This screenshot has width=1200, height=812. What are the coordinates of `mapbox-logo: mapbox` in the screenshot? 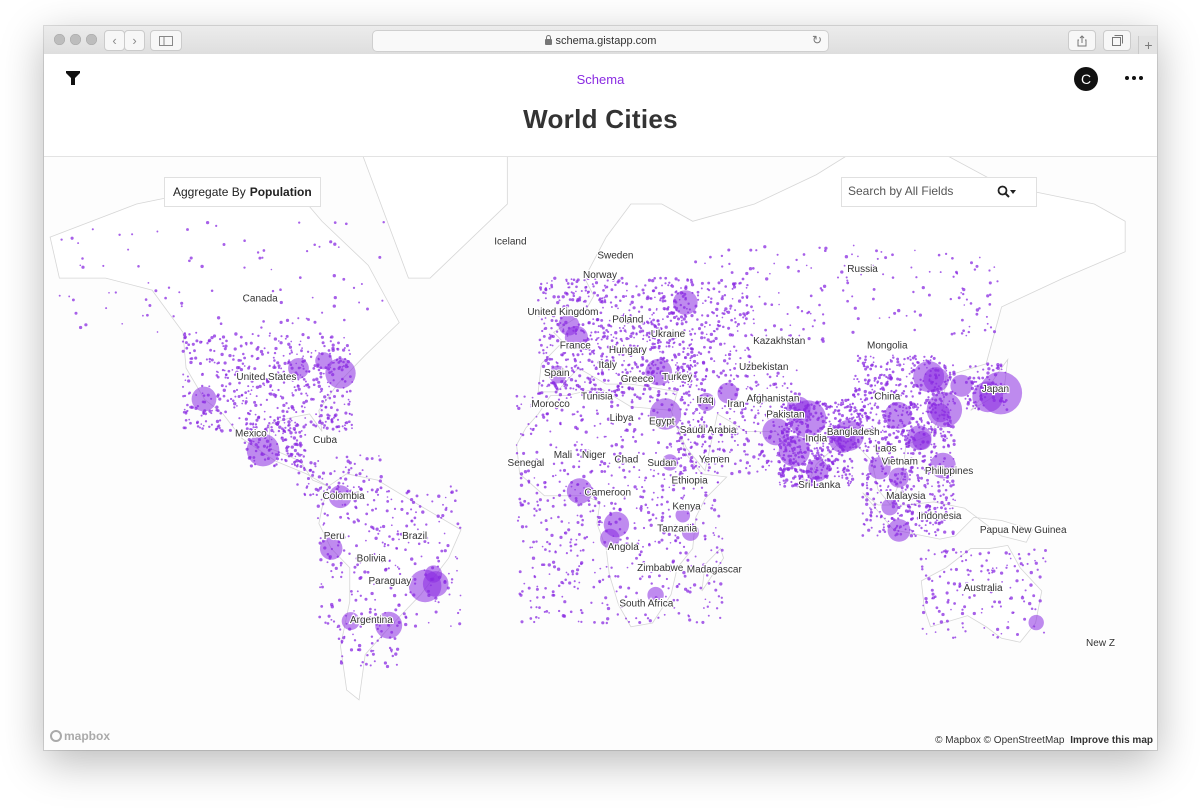 It's located at (80, 736).